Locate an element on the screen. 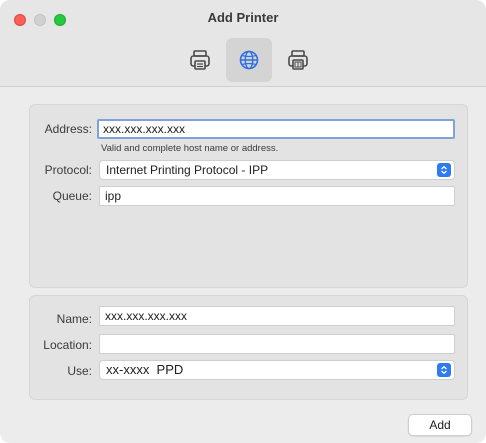 The image size is (486, 443). use-value: xx-xxxx PPD is located at coordinates (145, 369).